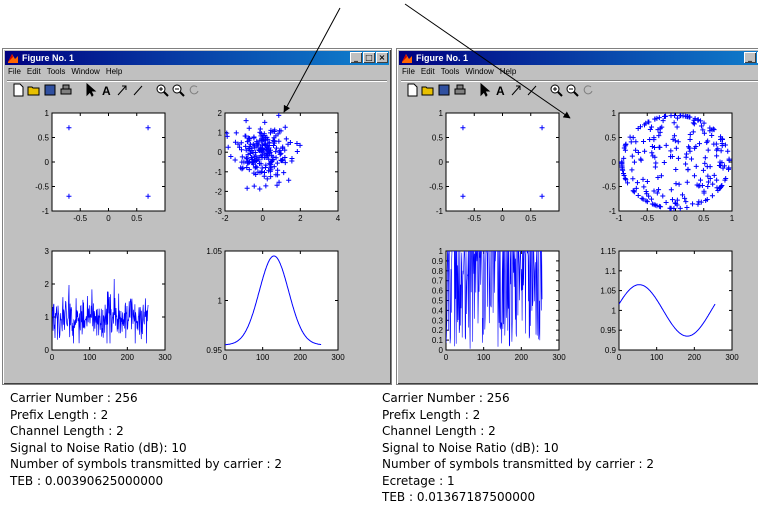 The width and height of the screenshot is (758, 522). Describe the element at coordinates (407, 58) in the screenshot. I see `matlab-logo-icon` at that location.